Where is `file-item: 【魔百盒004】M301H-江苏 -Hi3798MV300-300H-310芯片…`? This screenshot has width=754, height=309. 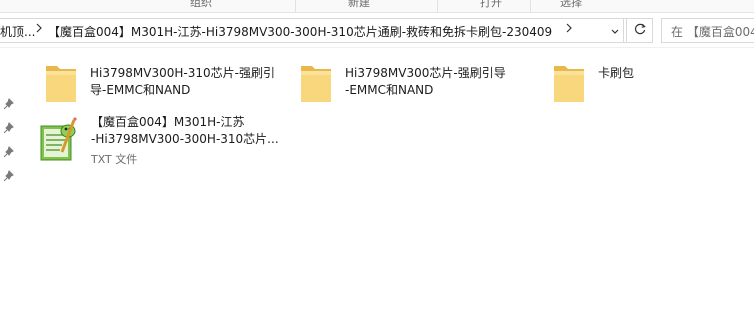 file-item: 【魔百盒004】M301H-江苏 -Hi3798MV300-300H-310芯片… is located at coordinates (168, 144).